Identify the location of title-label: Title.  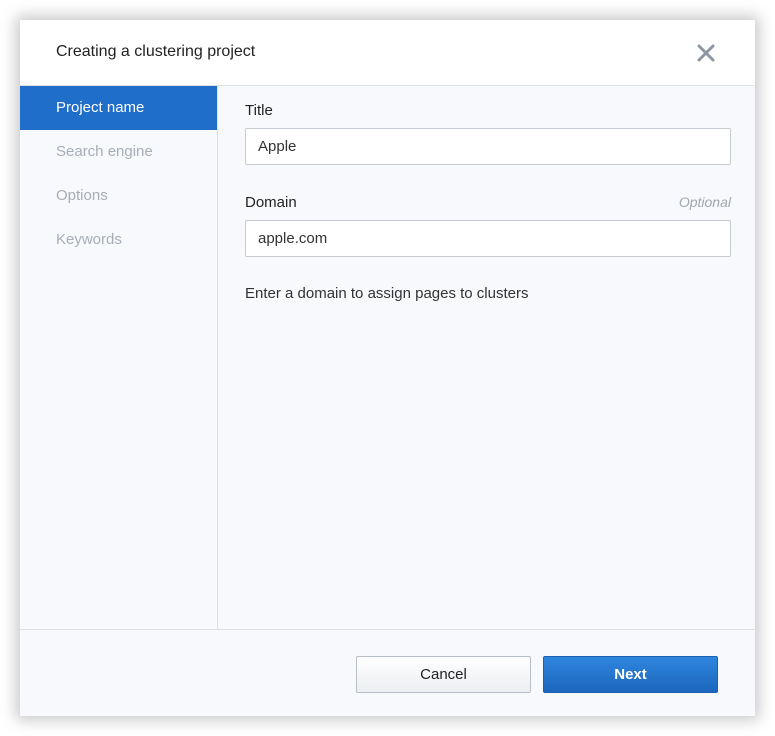
(259, 110).